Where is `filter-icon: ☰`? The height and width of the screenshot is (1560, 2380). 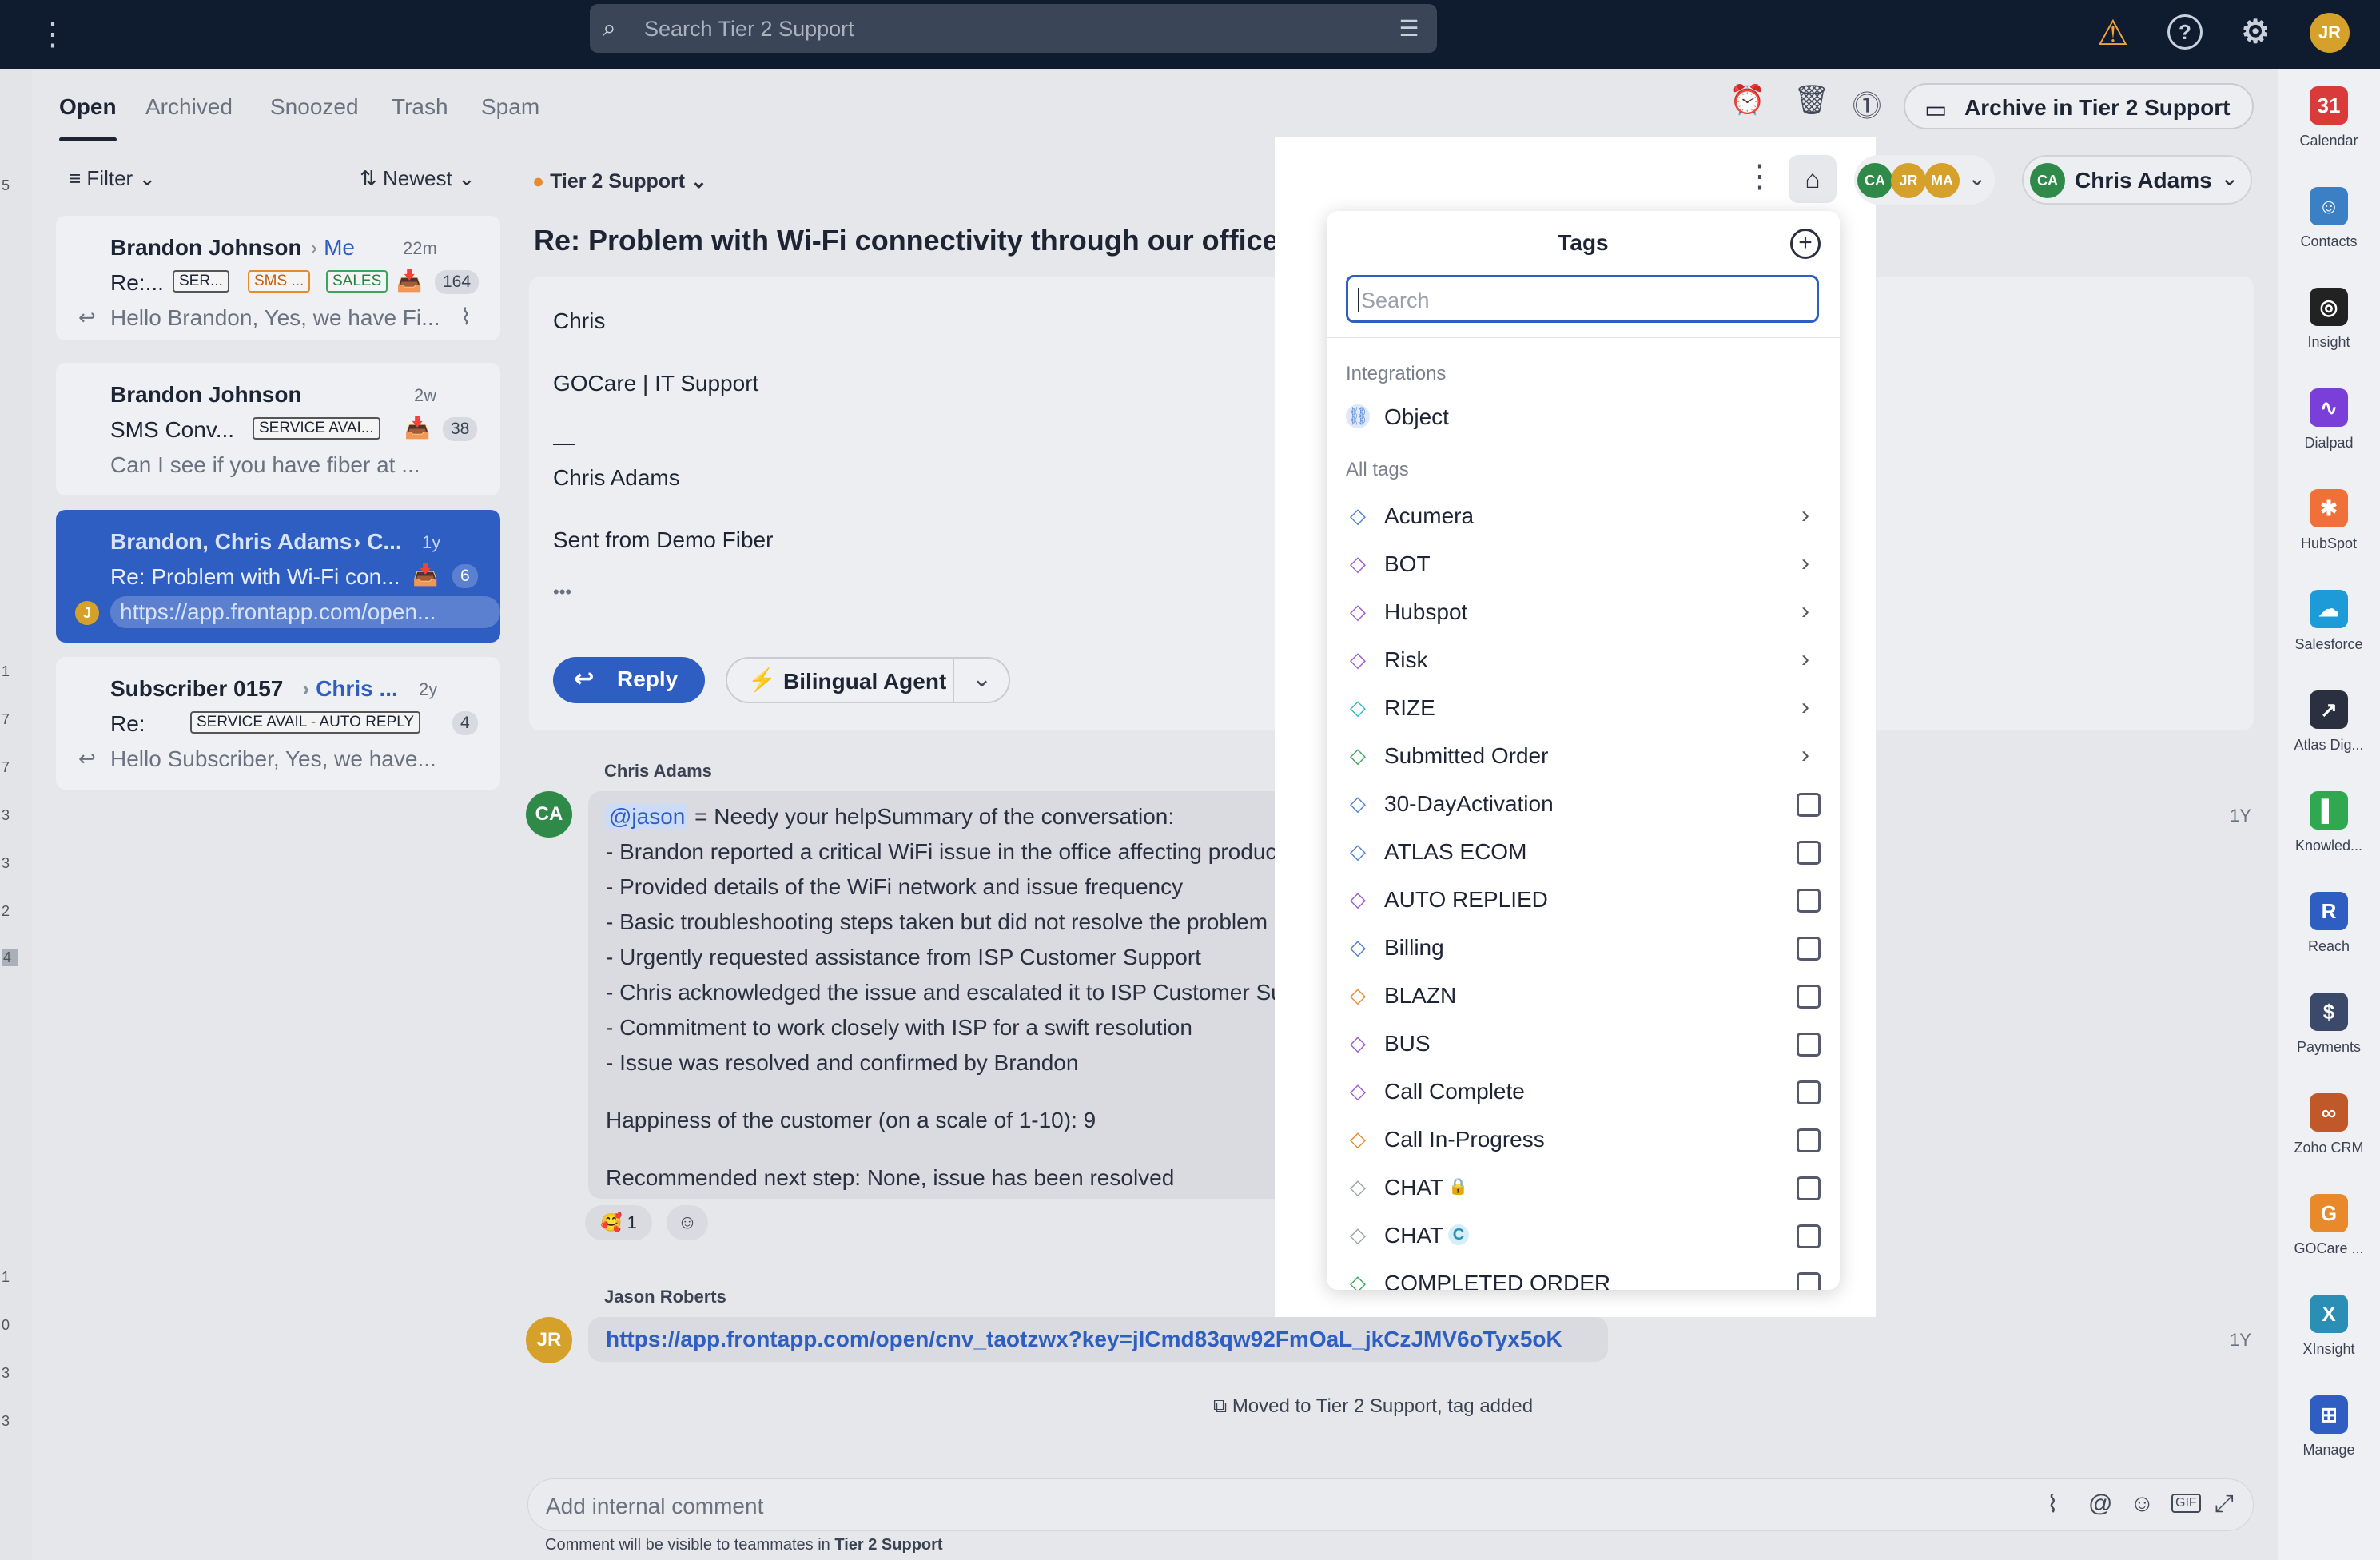
filter-icon: ☰ is located at coordinates (1409, 29).